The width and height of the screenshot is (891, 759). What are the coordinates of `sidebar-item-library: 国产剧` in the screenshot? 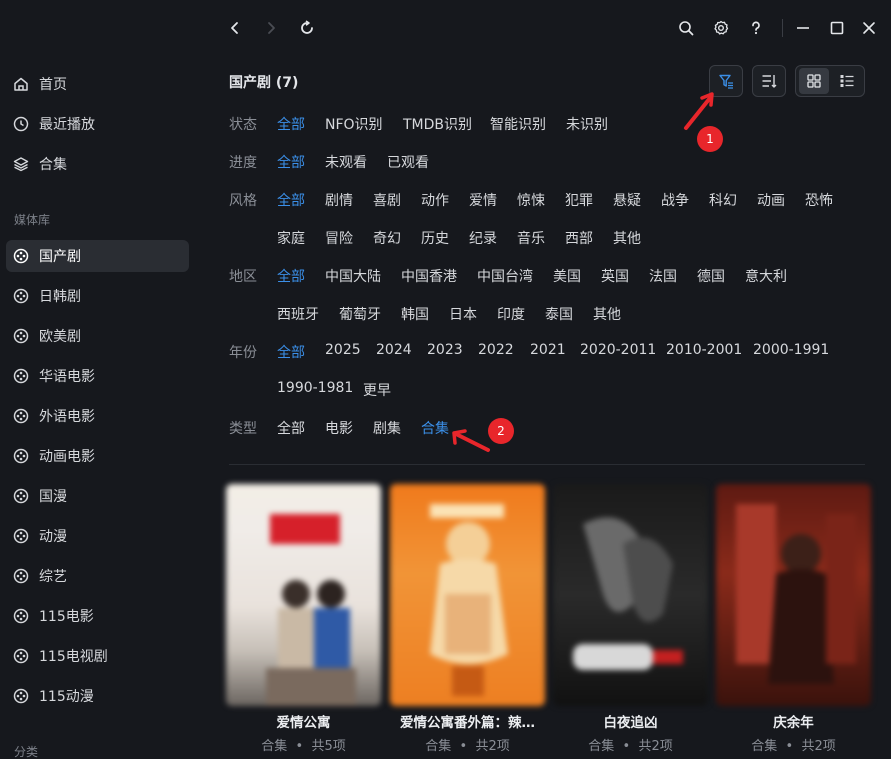 It's located at (97, 256).